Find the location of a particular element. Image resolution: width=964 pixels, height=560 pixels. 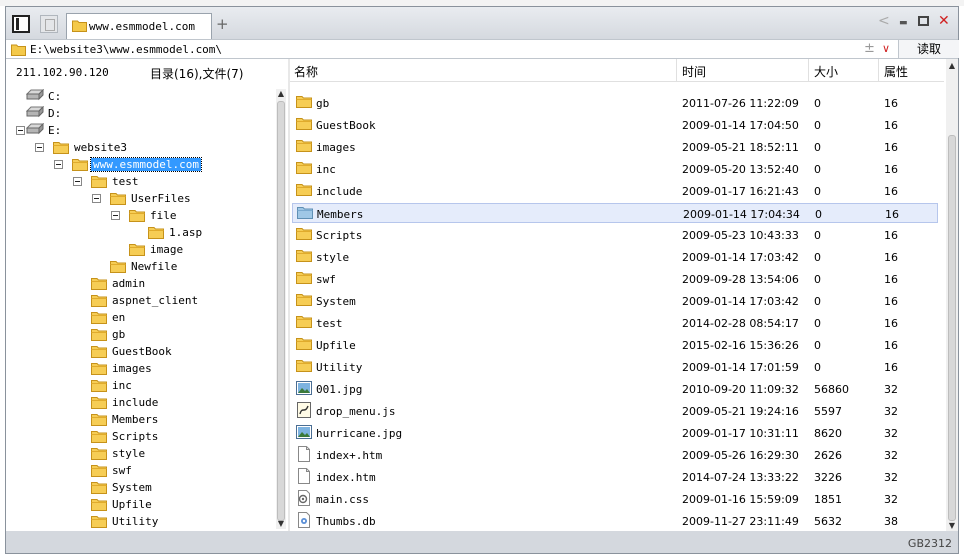

add-bookmark-button: ± is located at coordinates (869, 48).